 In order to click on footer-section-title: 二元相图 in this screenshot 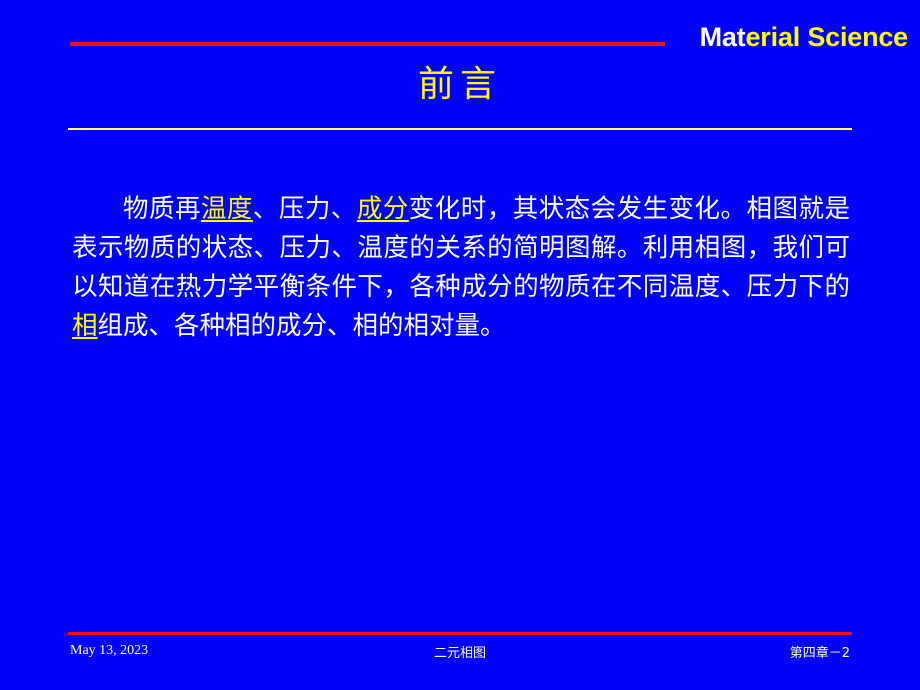, I will do `click(459, 653)`.